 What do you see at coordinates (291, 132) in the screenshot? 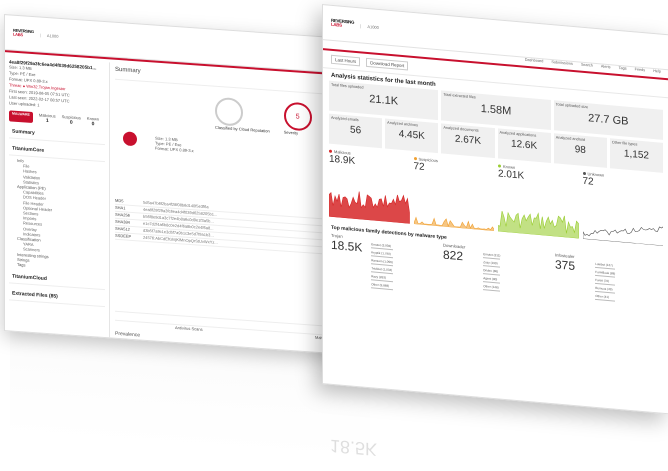
I see `severity-caption: Severity` at bounding box center [291, 132].